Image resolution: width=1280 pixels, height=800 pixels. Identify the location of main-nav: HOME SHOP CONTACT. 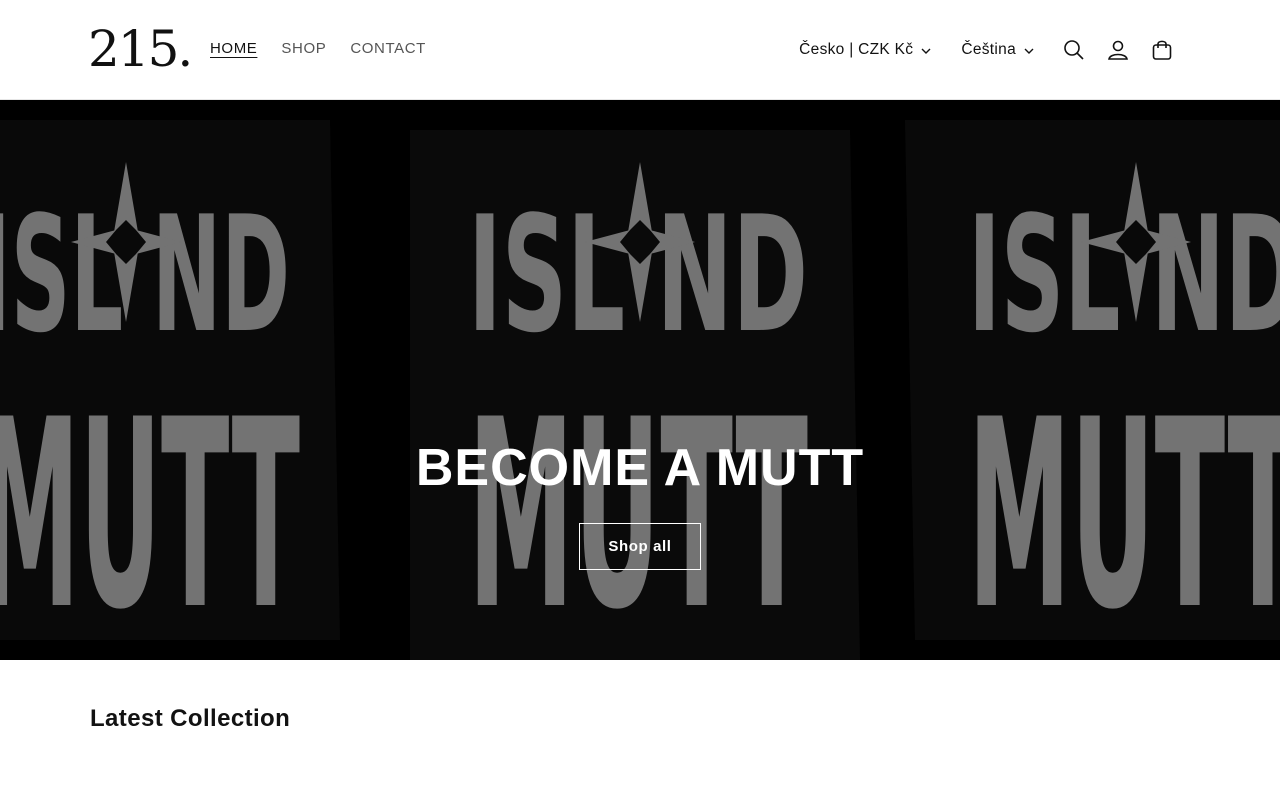
(318, 49).